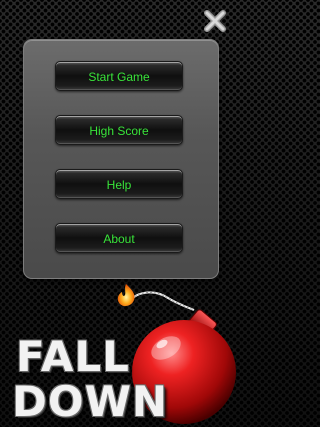 The height and width of the screenshot is (427, 320). What do you see at coordinates (119, 238) in the screenshot?
I see `about-button: About` at bounding box center [119, 238].